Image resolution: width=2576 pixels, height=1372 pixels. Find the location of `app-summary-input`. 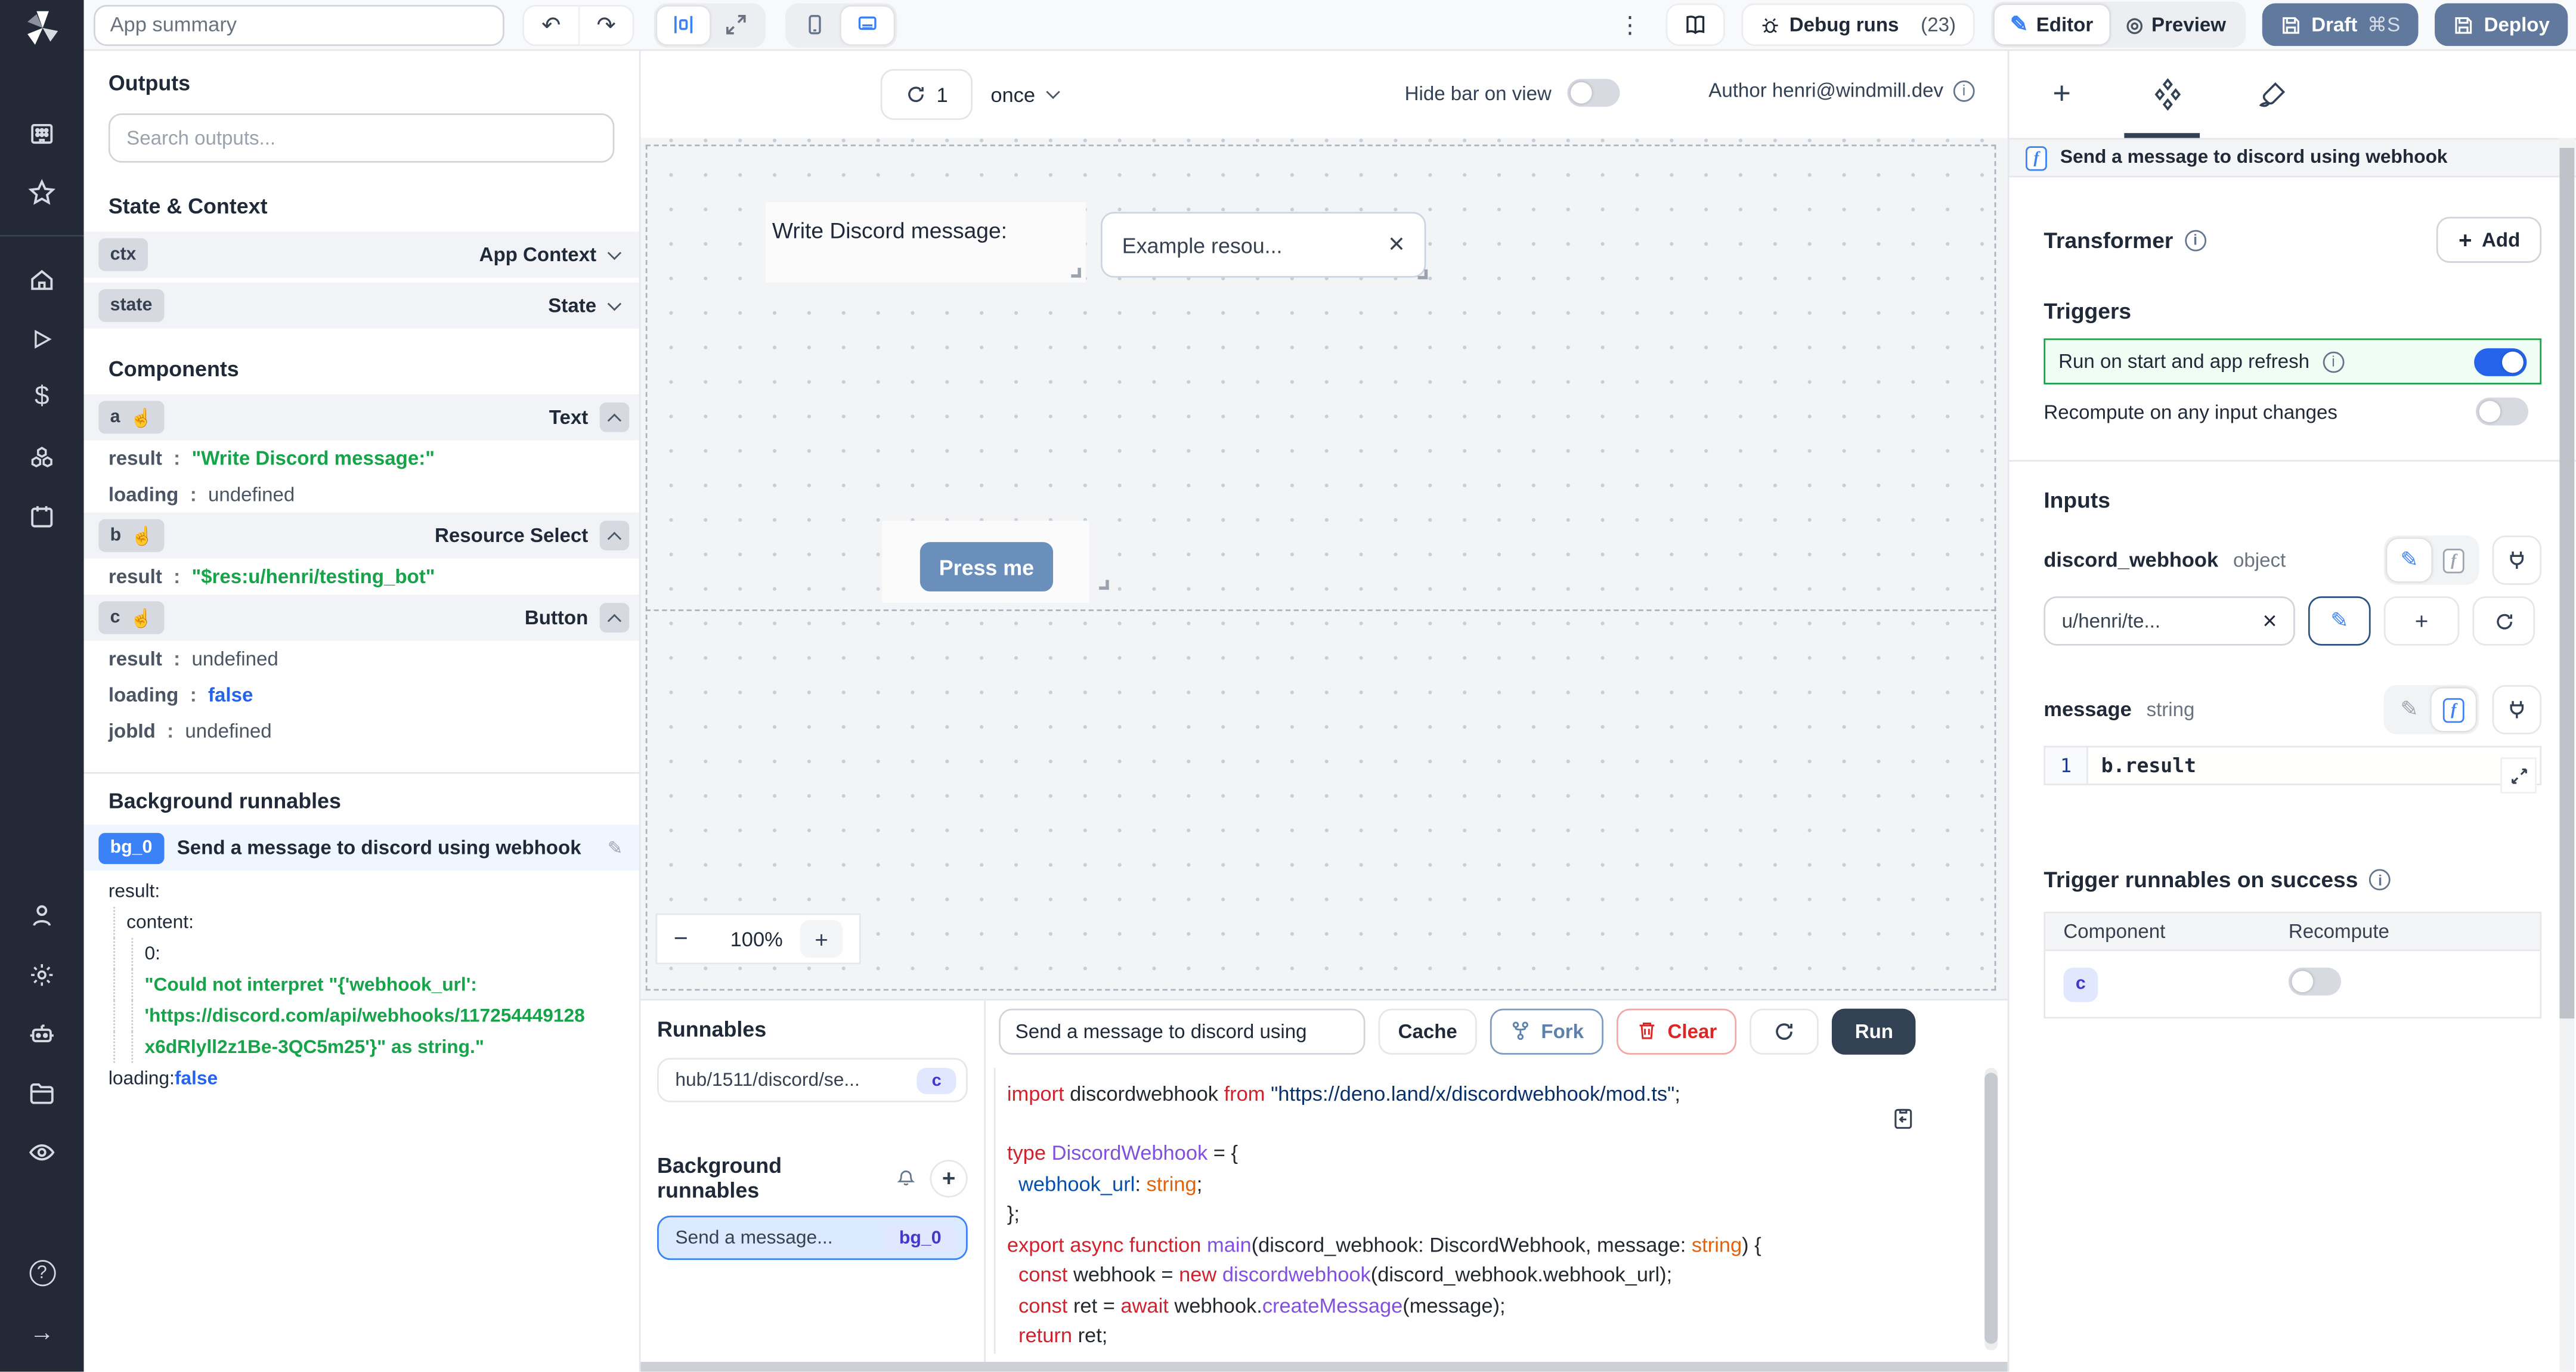

app-summary-input is located at coordinates (299, 24).